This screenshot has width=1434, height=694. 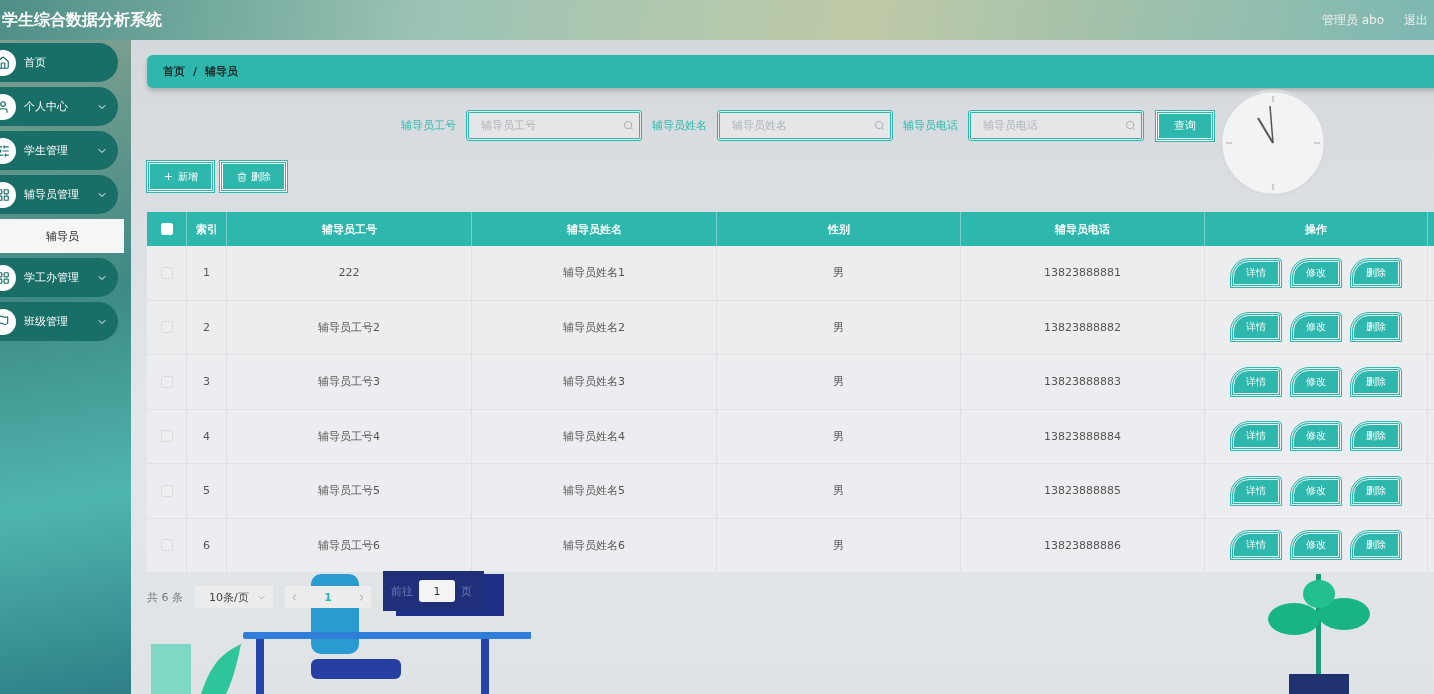 I want to click on table-cell: 2, so click(x=207, y=327).